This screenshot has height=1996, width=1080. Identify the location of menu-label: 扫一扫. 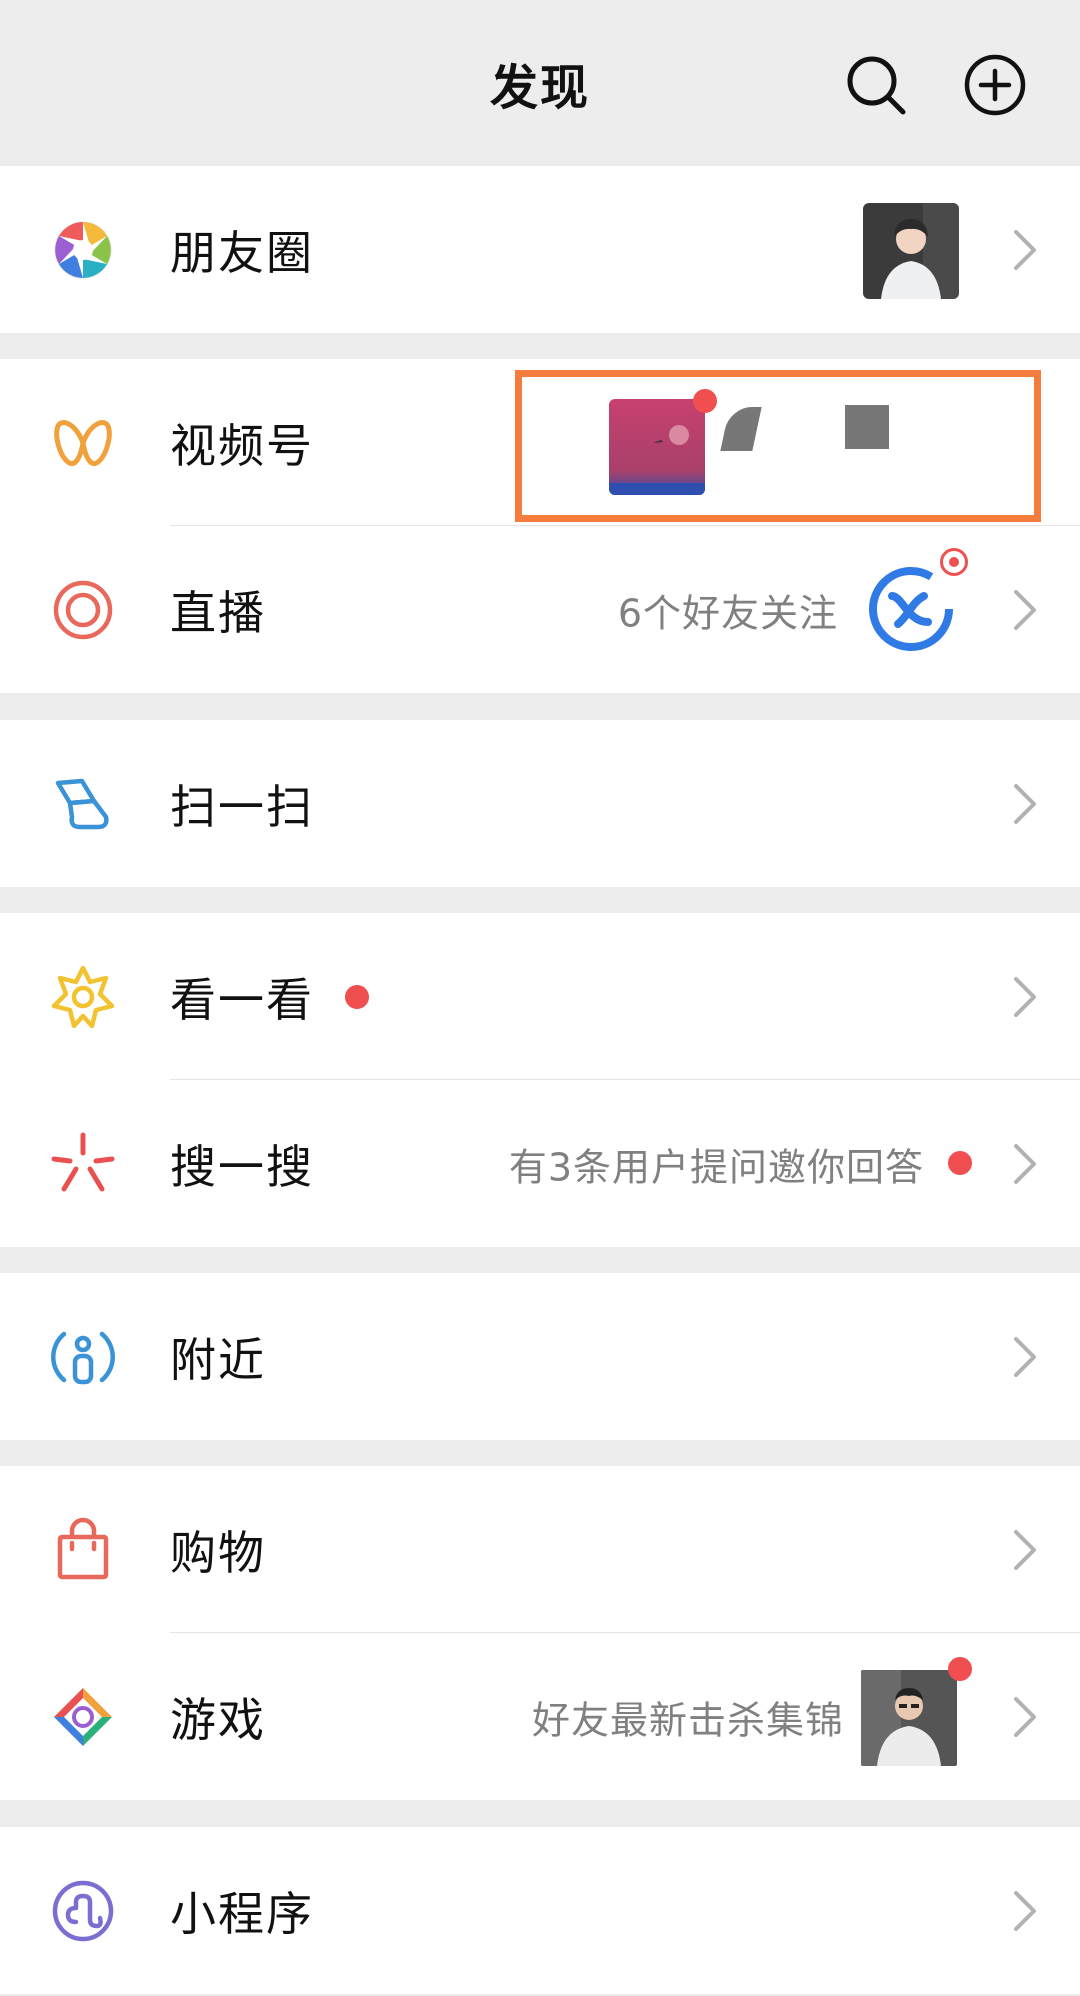
(242, 806).